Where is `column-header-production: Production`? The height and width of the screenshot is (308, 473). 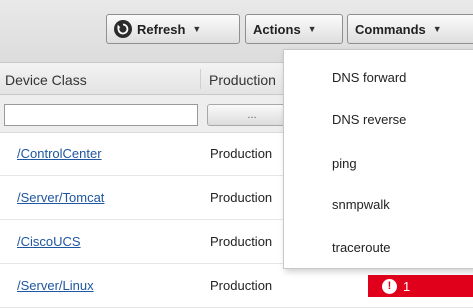
column-header-production: Production is located at coordinates (242, 80).